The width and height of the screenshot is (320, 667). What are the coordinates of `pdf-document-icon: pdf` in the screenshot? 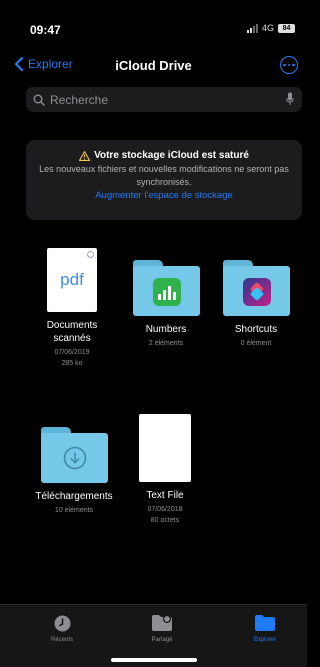 It's located at (72, 280).